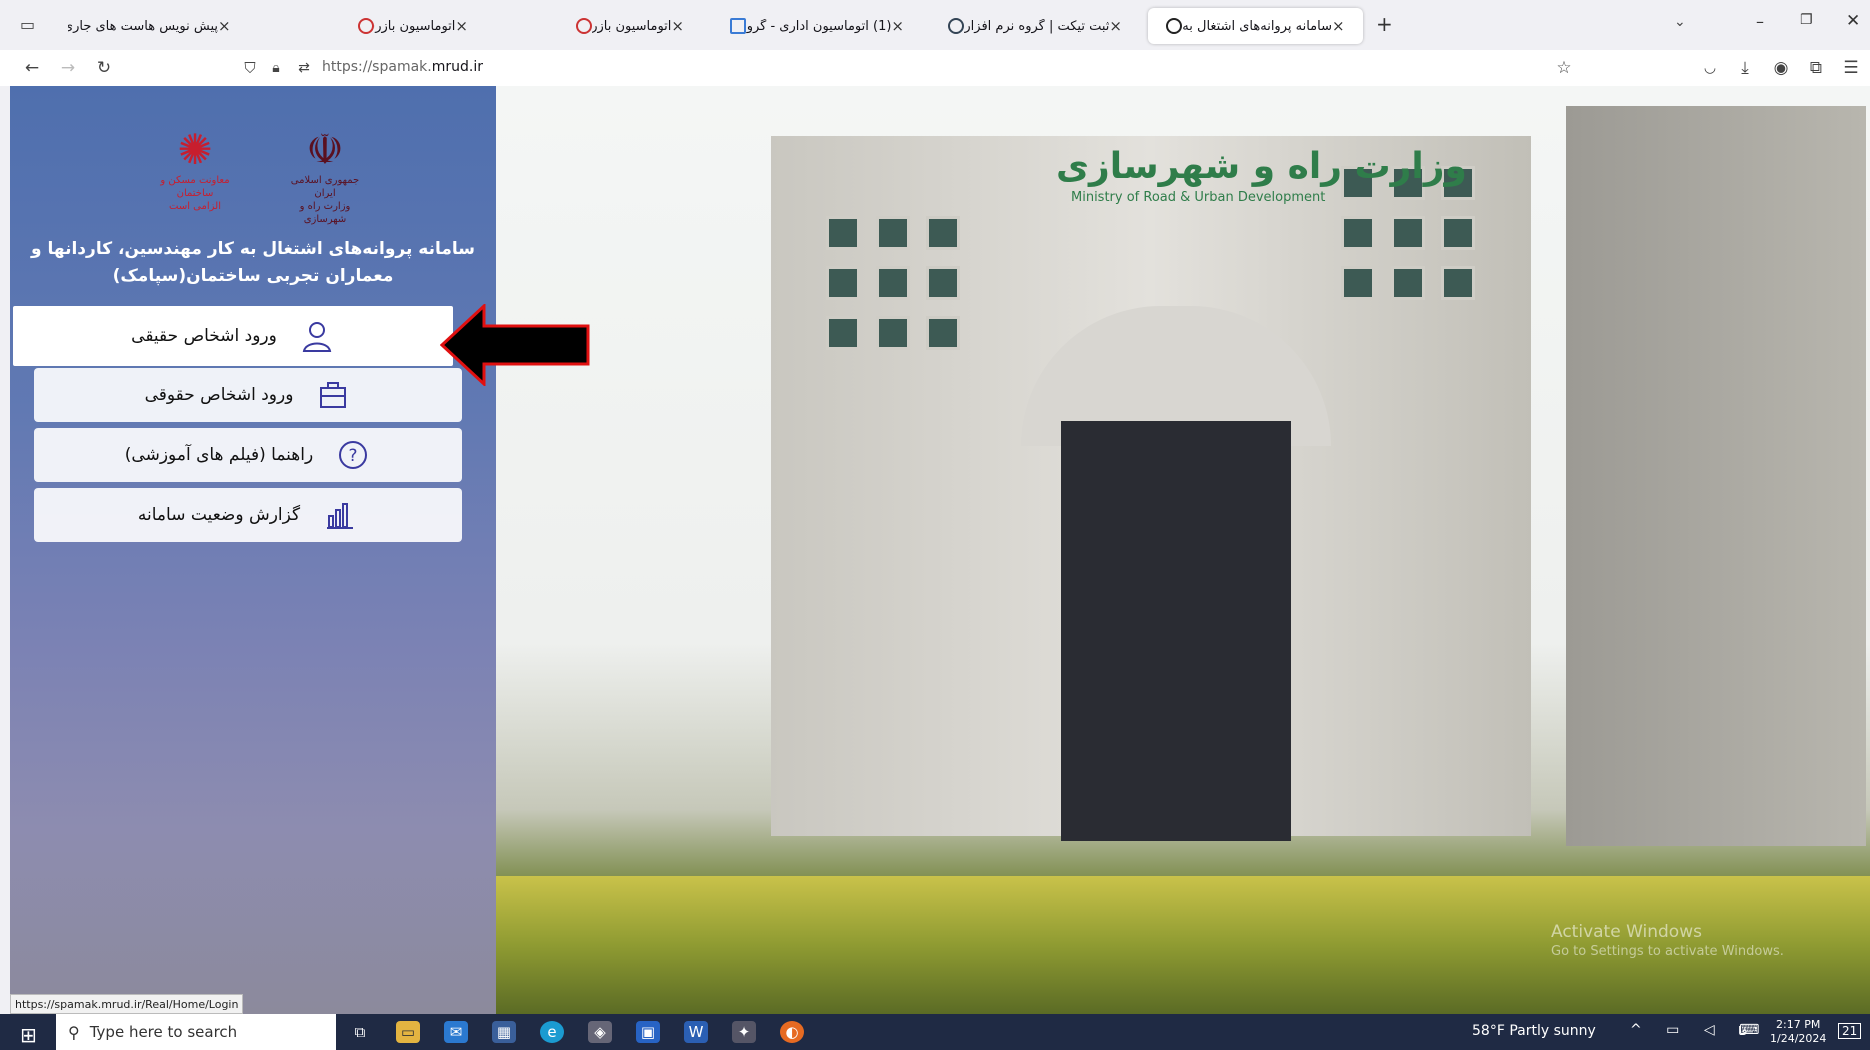  What do you see at coordinates (333, 395) in the screenshot?
I see `briefcase-icon` at bounding box center [333, 395].